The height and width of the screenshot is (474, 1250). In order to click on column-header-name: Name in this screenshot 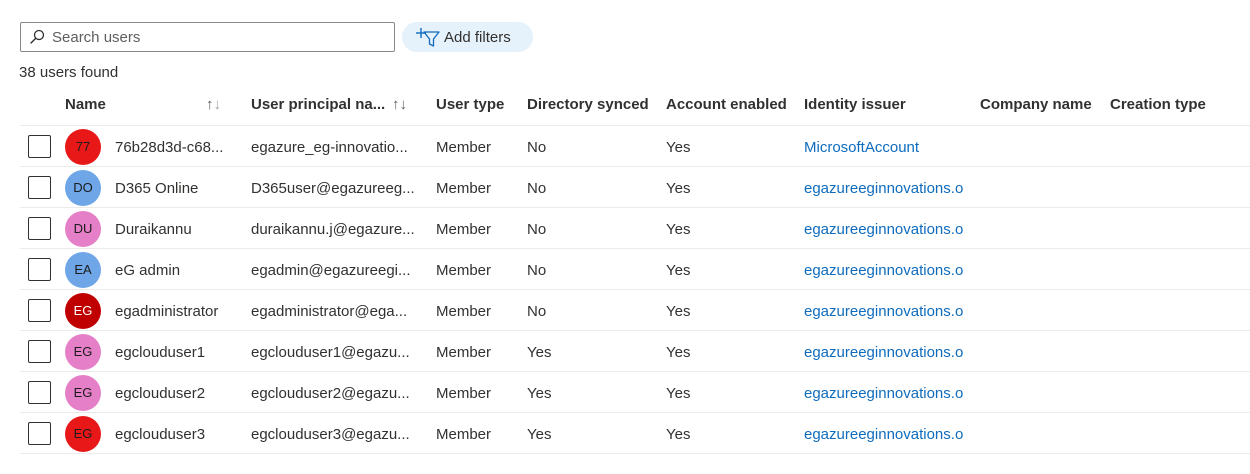, I will do `click(130, 105)`.